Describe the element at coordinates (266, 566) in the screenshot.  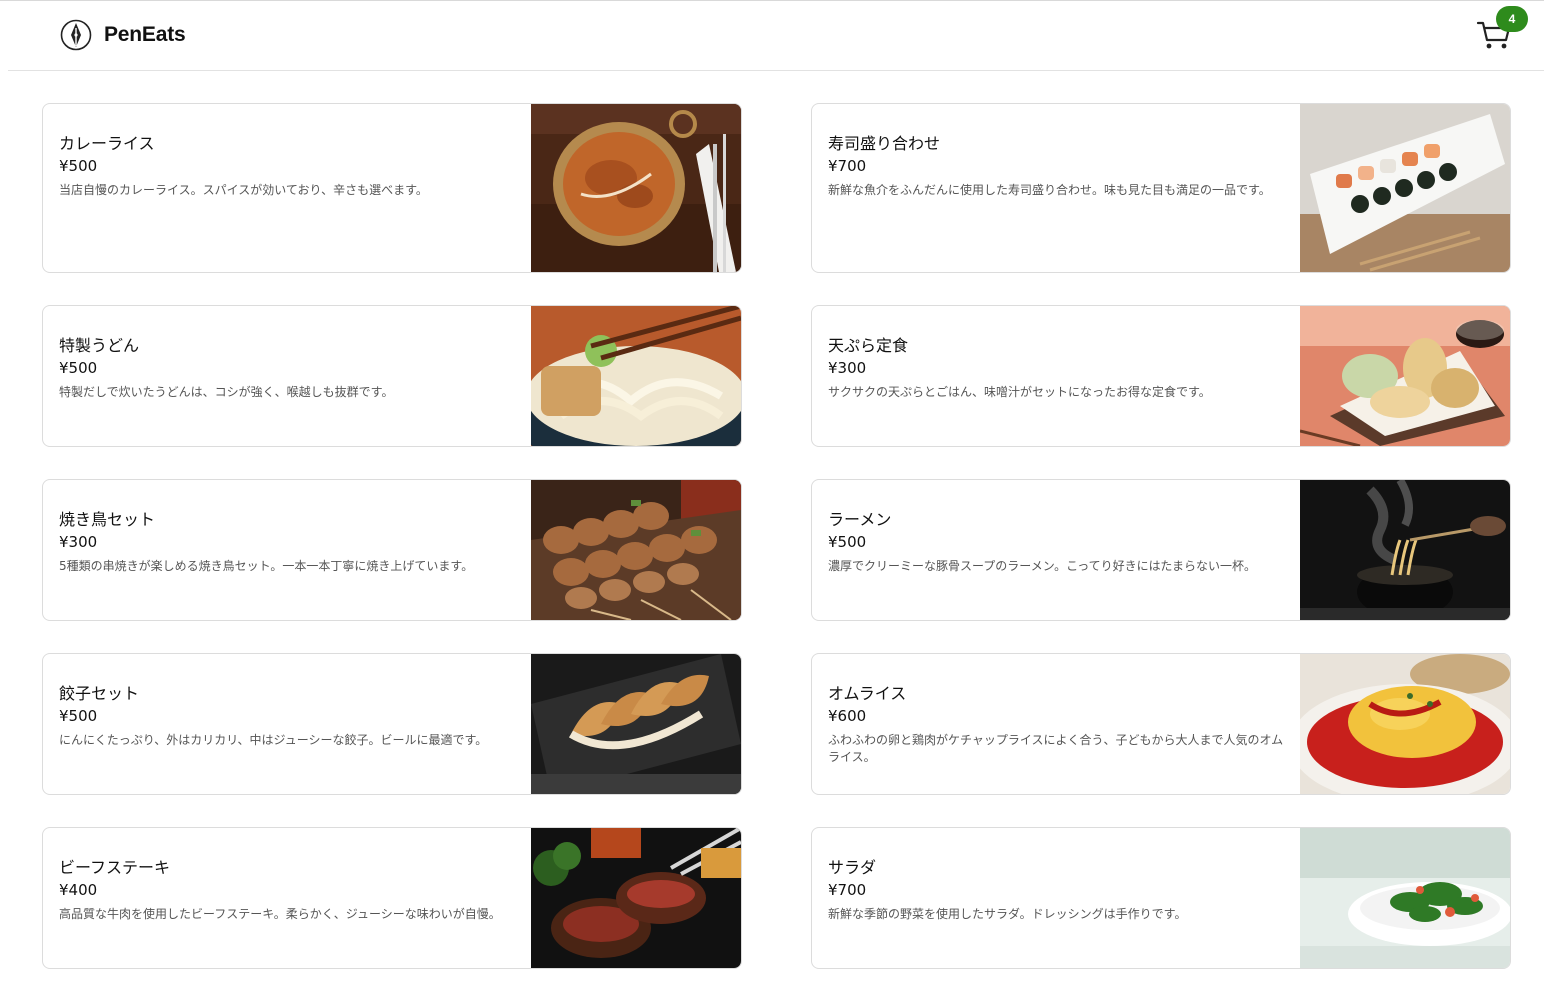
I see `menu-item-description: 5種類の串焼きが楽しめる焼き鳥セット。一本一本丁寧に焼き上げています。` at that location.